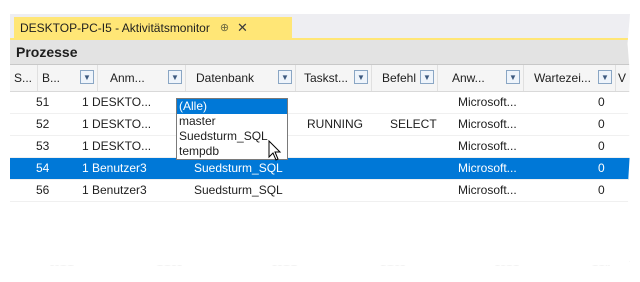 Image resolution: width=640 pixels, height=282 pixels. I want to click on document-tab-title: DESKTOP-PC-I5 - Aktivitätsmonitor, so click(115, 27).